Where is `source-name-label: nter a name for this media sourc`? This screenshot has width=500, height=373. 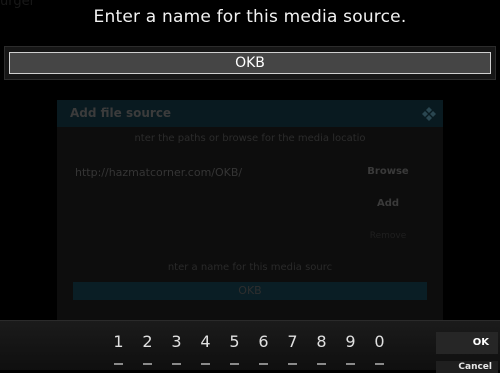 source-name-label: nter a name for this media sourc is located at coordinates (250, 267).